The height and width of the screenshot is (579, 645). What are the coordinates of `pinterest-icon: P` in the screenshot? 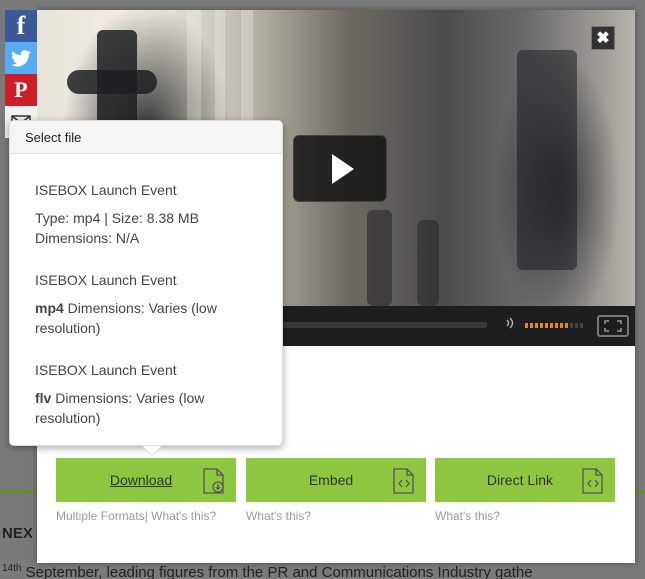 It's located at (21, 90).